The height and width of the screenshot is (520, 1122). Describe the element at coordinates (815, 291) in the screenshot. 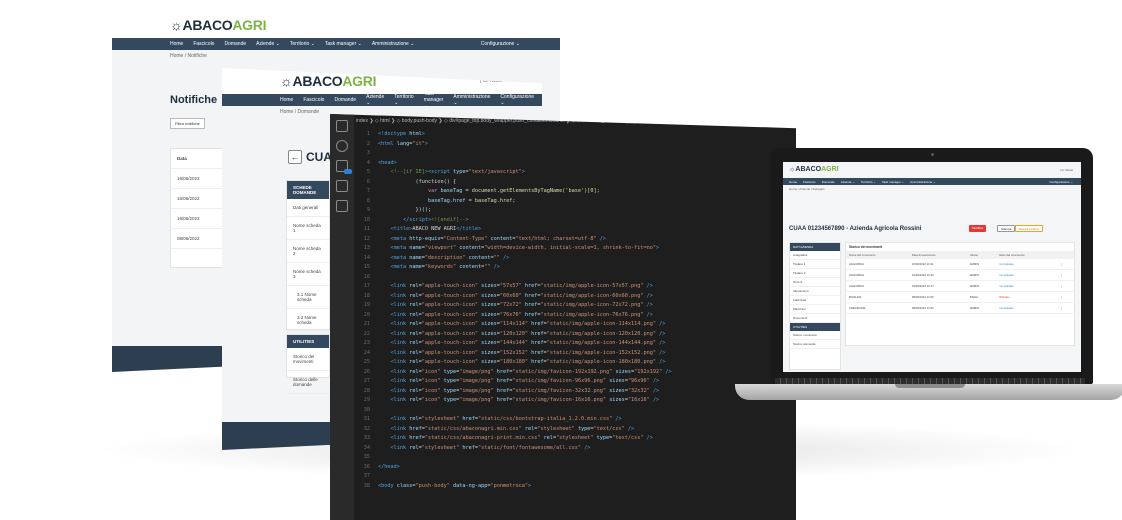

I see `sidebar-item: Allevamenti` at that location.